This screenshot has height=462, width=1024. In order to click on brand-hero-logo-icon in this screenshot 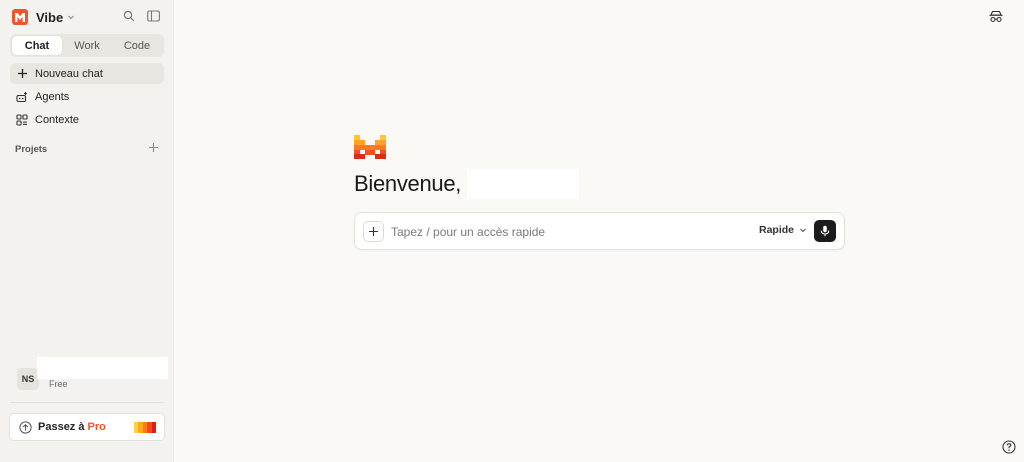, I will do `click(370, 147)`.